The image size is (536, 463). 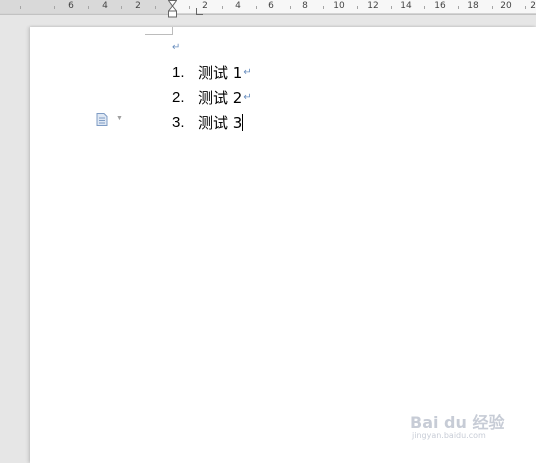 I want to click on list-number: 1., so click(x=178, y=72).